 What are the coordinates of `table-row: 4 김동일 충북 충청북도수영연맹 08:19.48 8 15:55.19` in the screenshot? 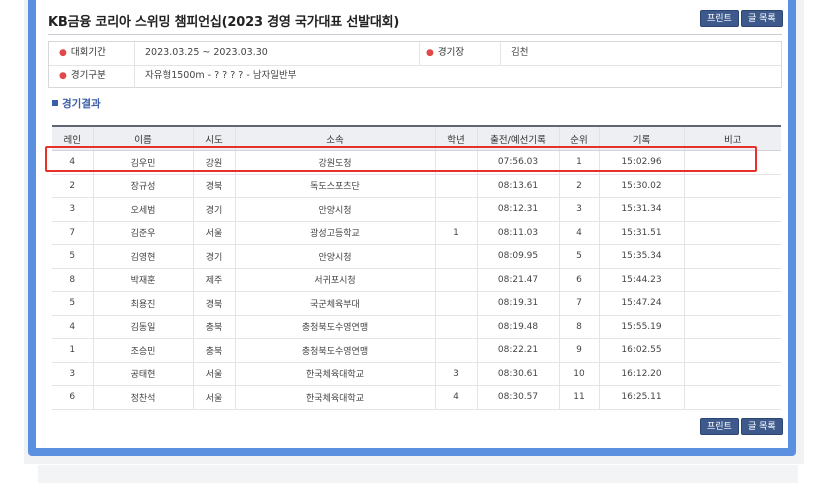 It's located at (416, 327).